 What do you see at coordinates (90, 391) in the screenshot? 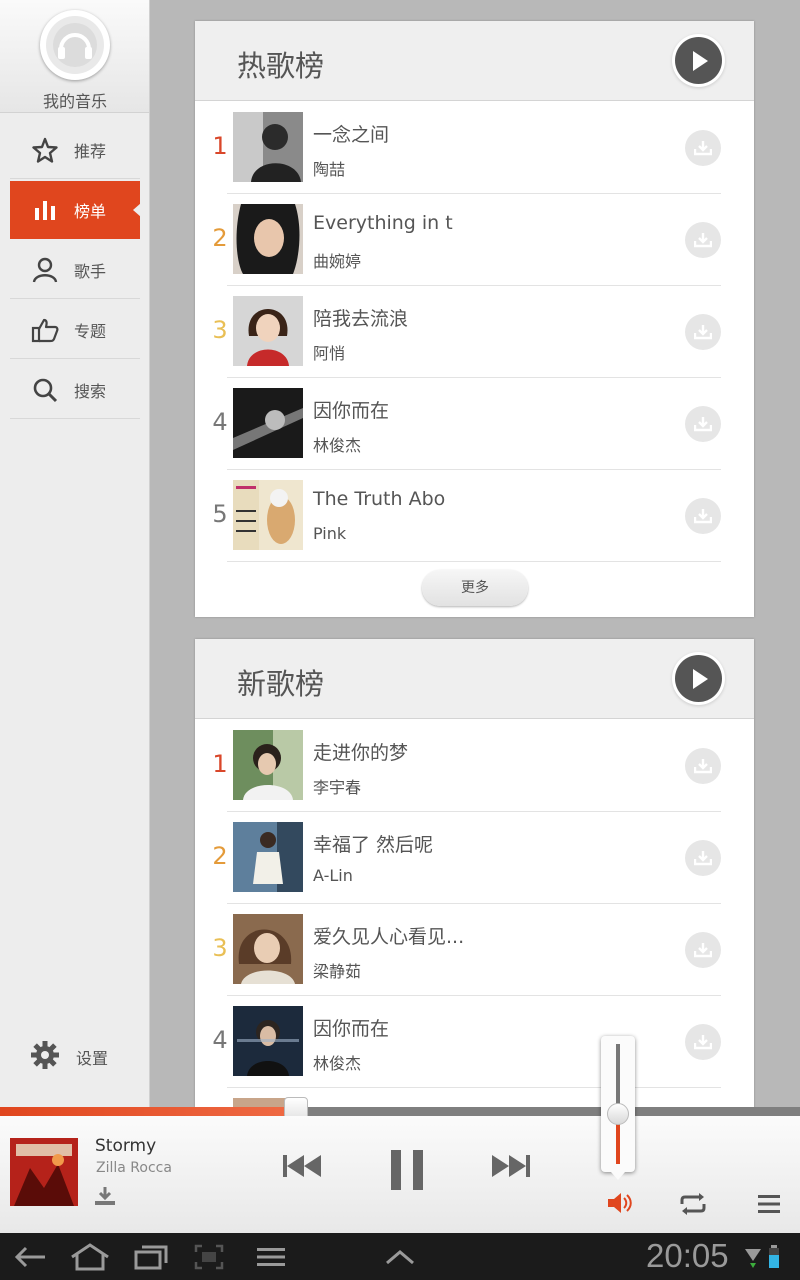
I see `sidebar-item-label: 搜索` at bounding box center [90, 391].